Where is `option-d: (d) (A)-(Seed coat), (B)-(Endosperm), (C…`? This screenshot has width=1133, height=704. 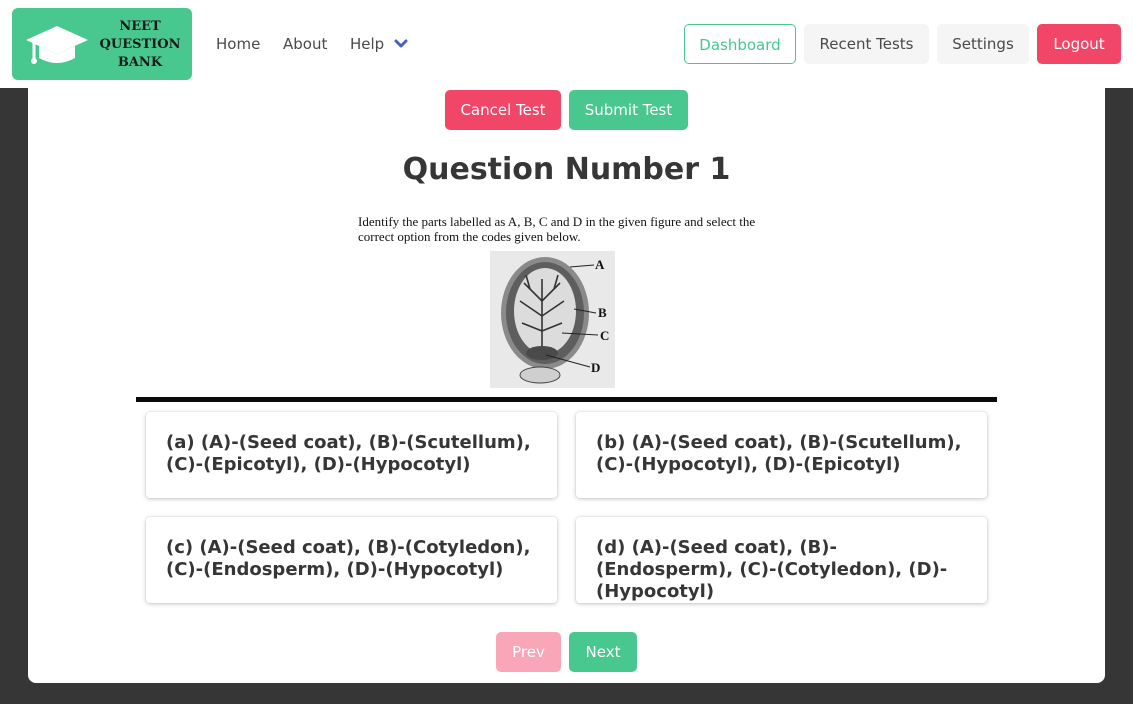
option-d: (d) (A)-(Seed coat), (B)-(Endosperm), (C… is located at coordinates (781, 560).